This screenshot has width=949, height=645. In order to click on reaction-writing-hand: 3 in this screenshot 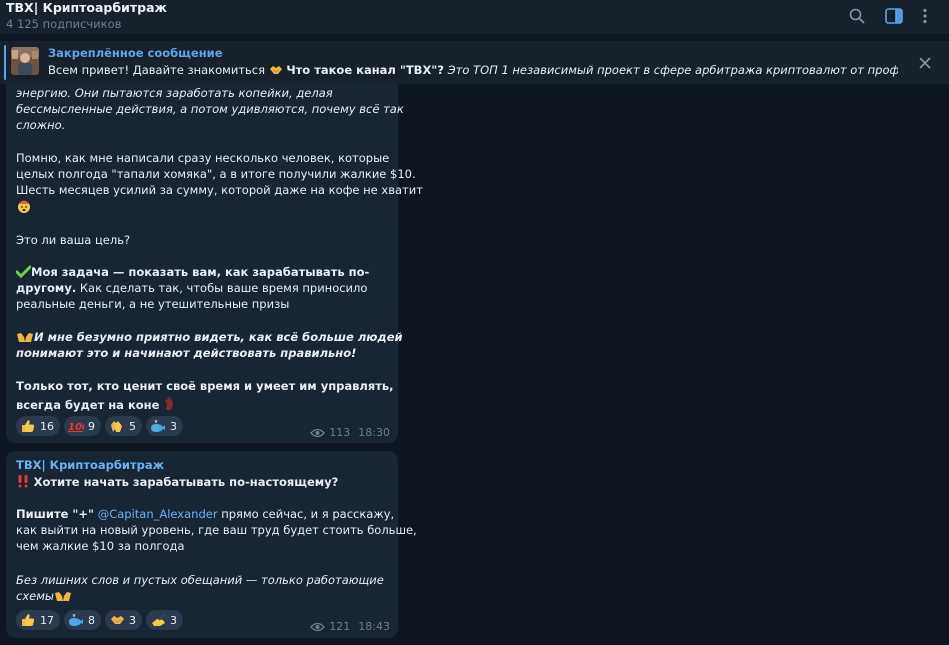, I will do `click(164, 620)`.